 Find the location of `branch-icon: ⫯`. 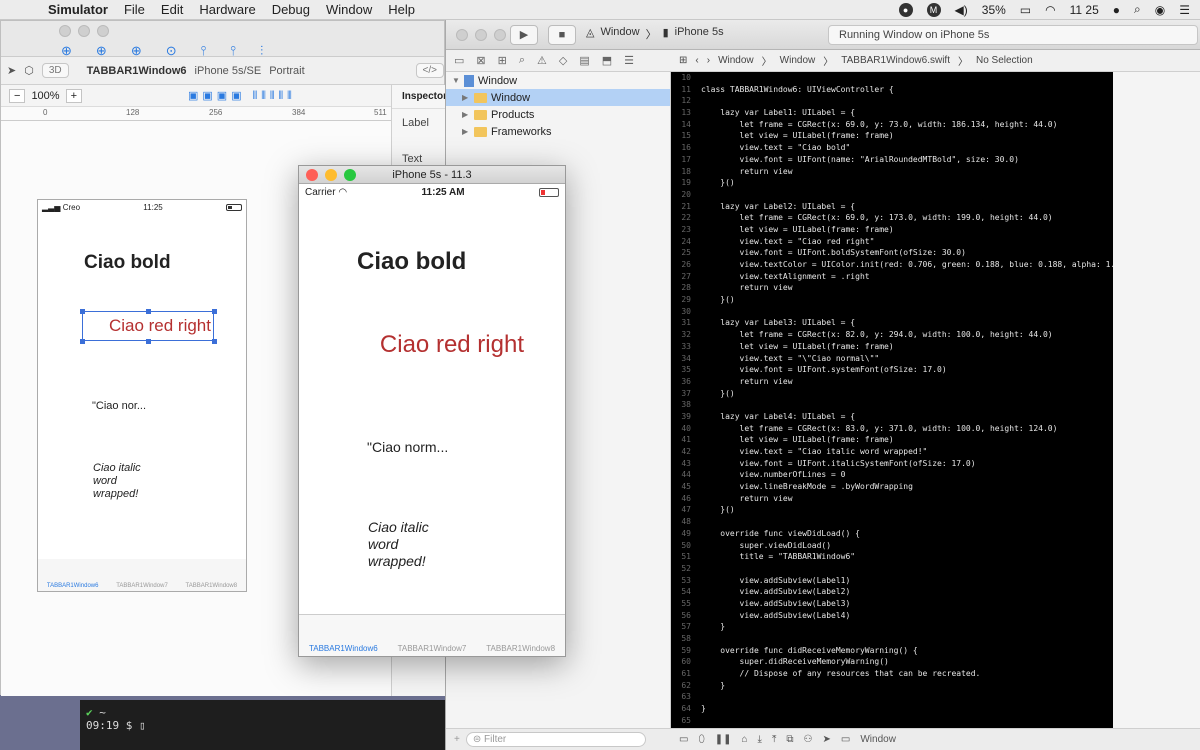

branch-icon: ⫯ is located at coordinates (204, 51).